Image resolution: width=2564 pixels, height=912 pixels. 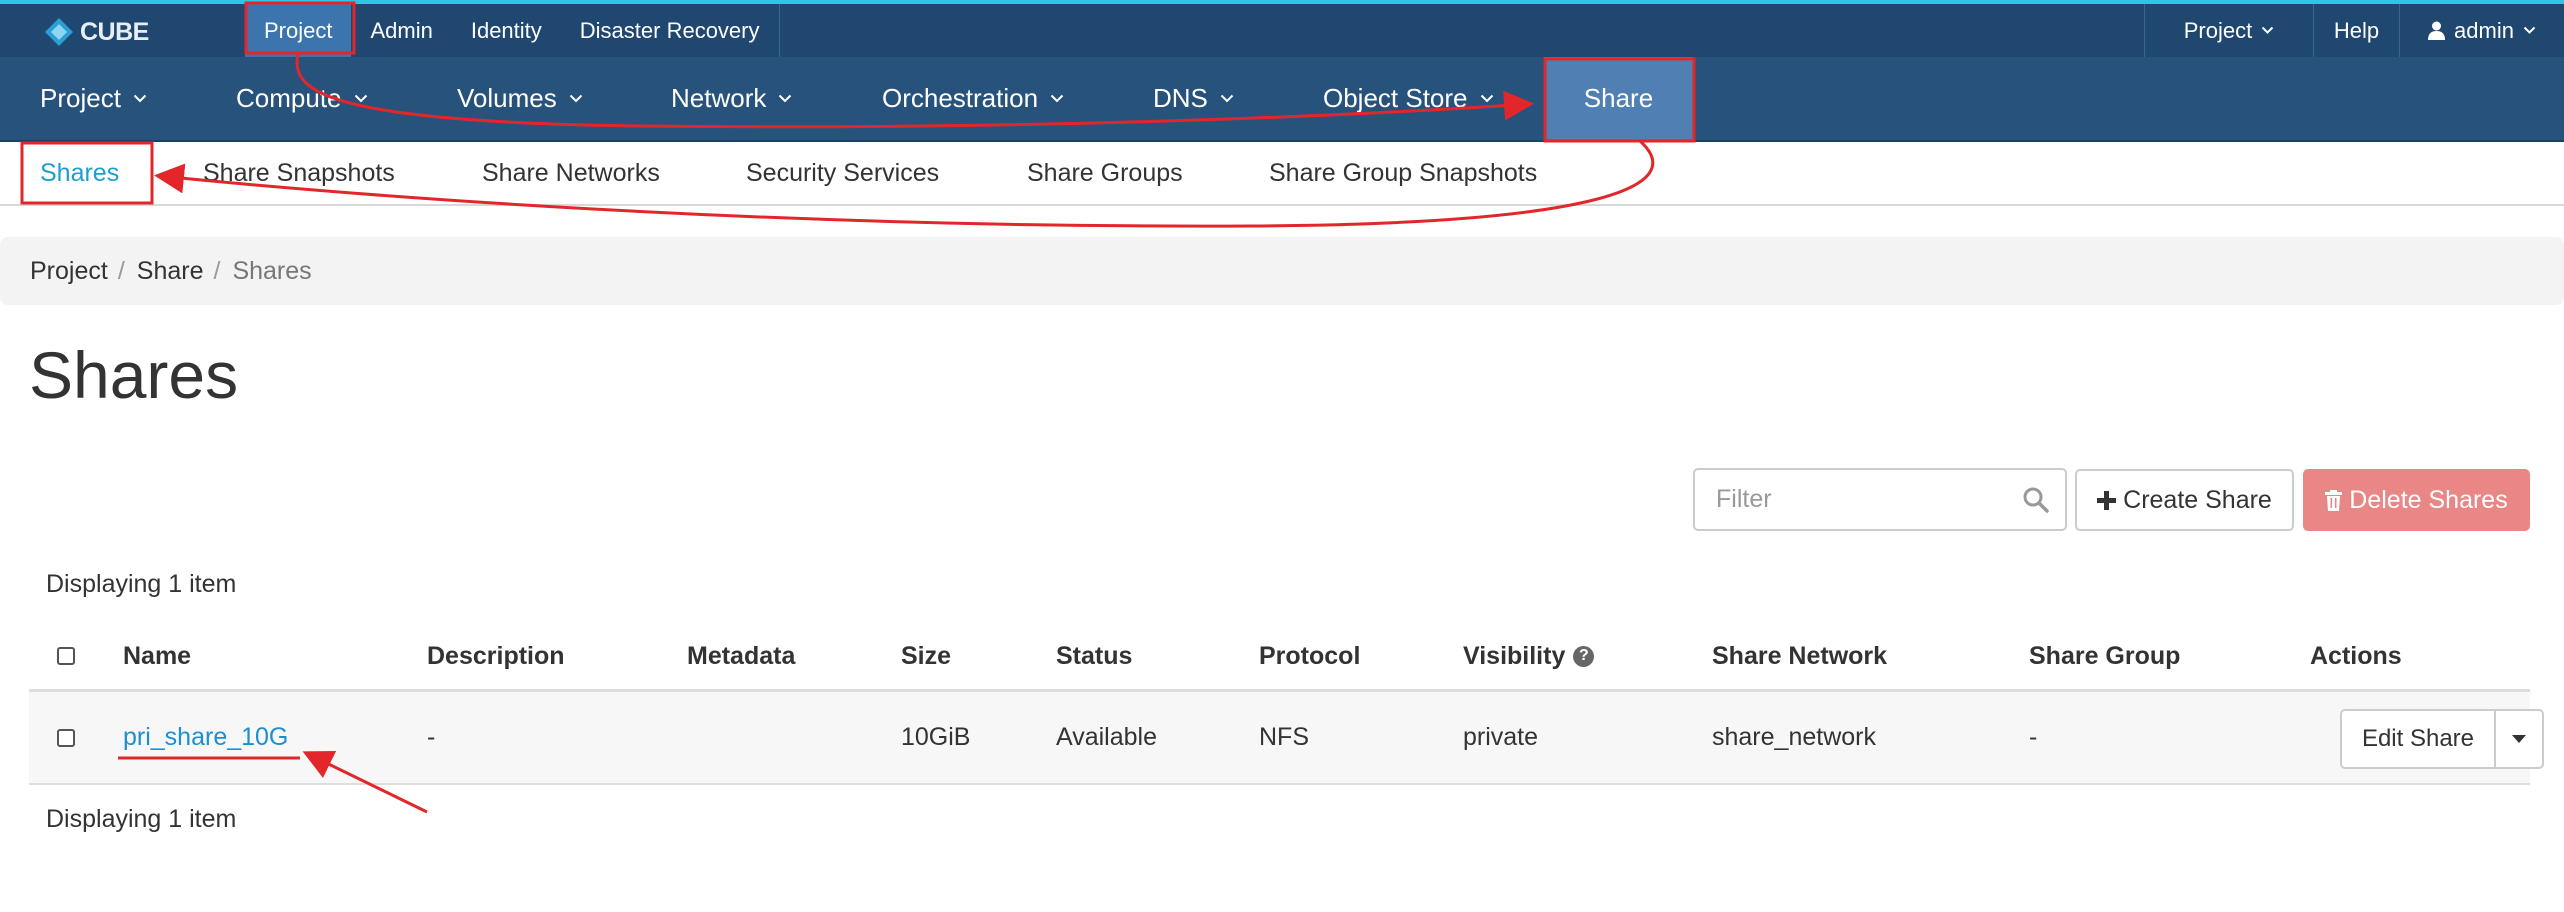 I want to click on brand-name: CUBE, so click(x=114, y=31).